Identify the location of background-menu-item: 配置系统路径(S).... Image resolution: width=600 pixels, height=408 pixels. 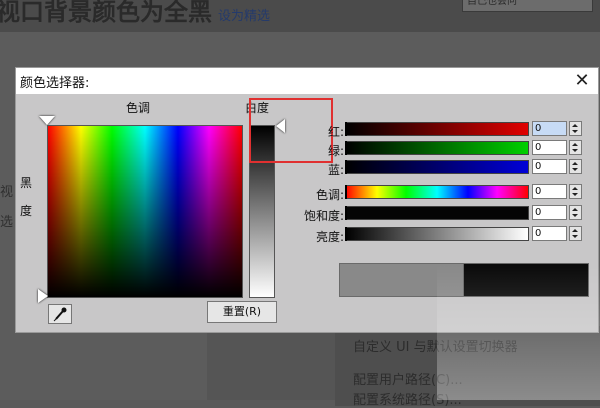
(407, 398).